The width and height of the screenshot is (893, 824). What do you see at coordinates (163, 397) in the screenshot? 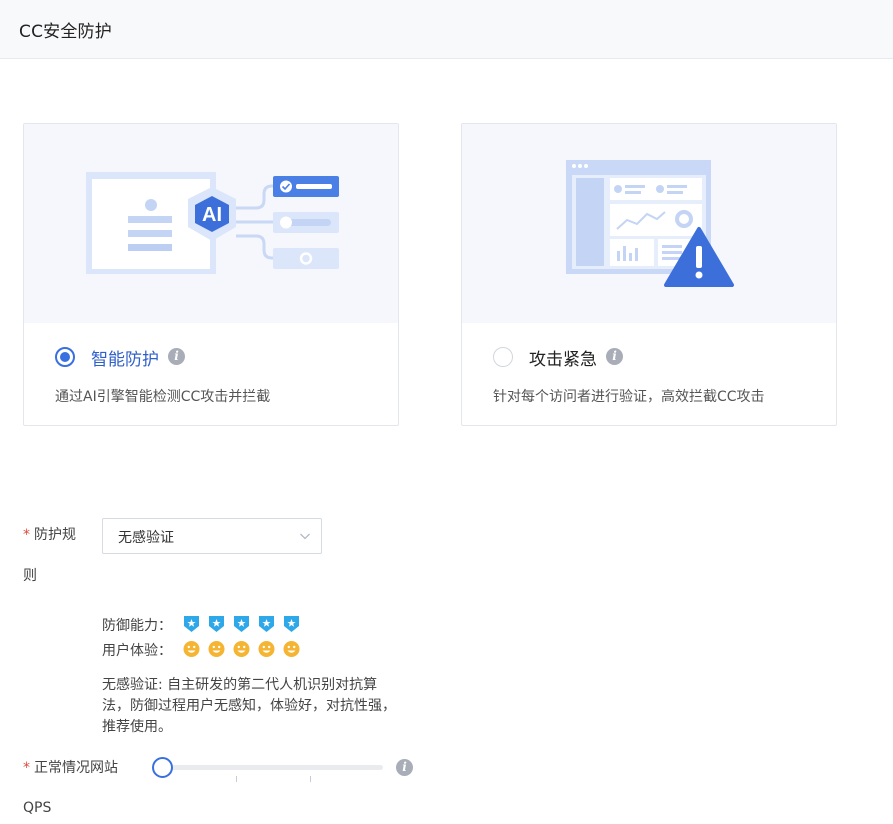
I see `smart-mode-description: 通过AI引擎智能检测CC攻击并拦截` at bounding box center [163, 397].